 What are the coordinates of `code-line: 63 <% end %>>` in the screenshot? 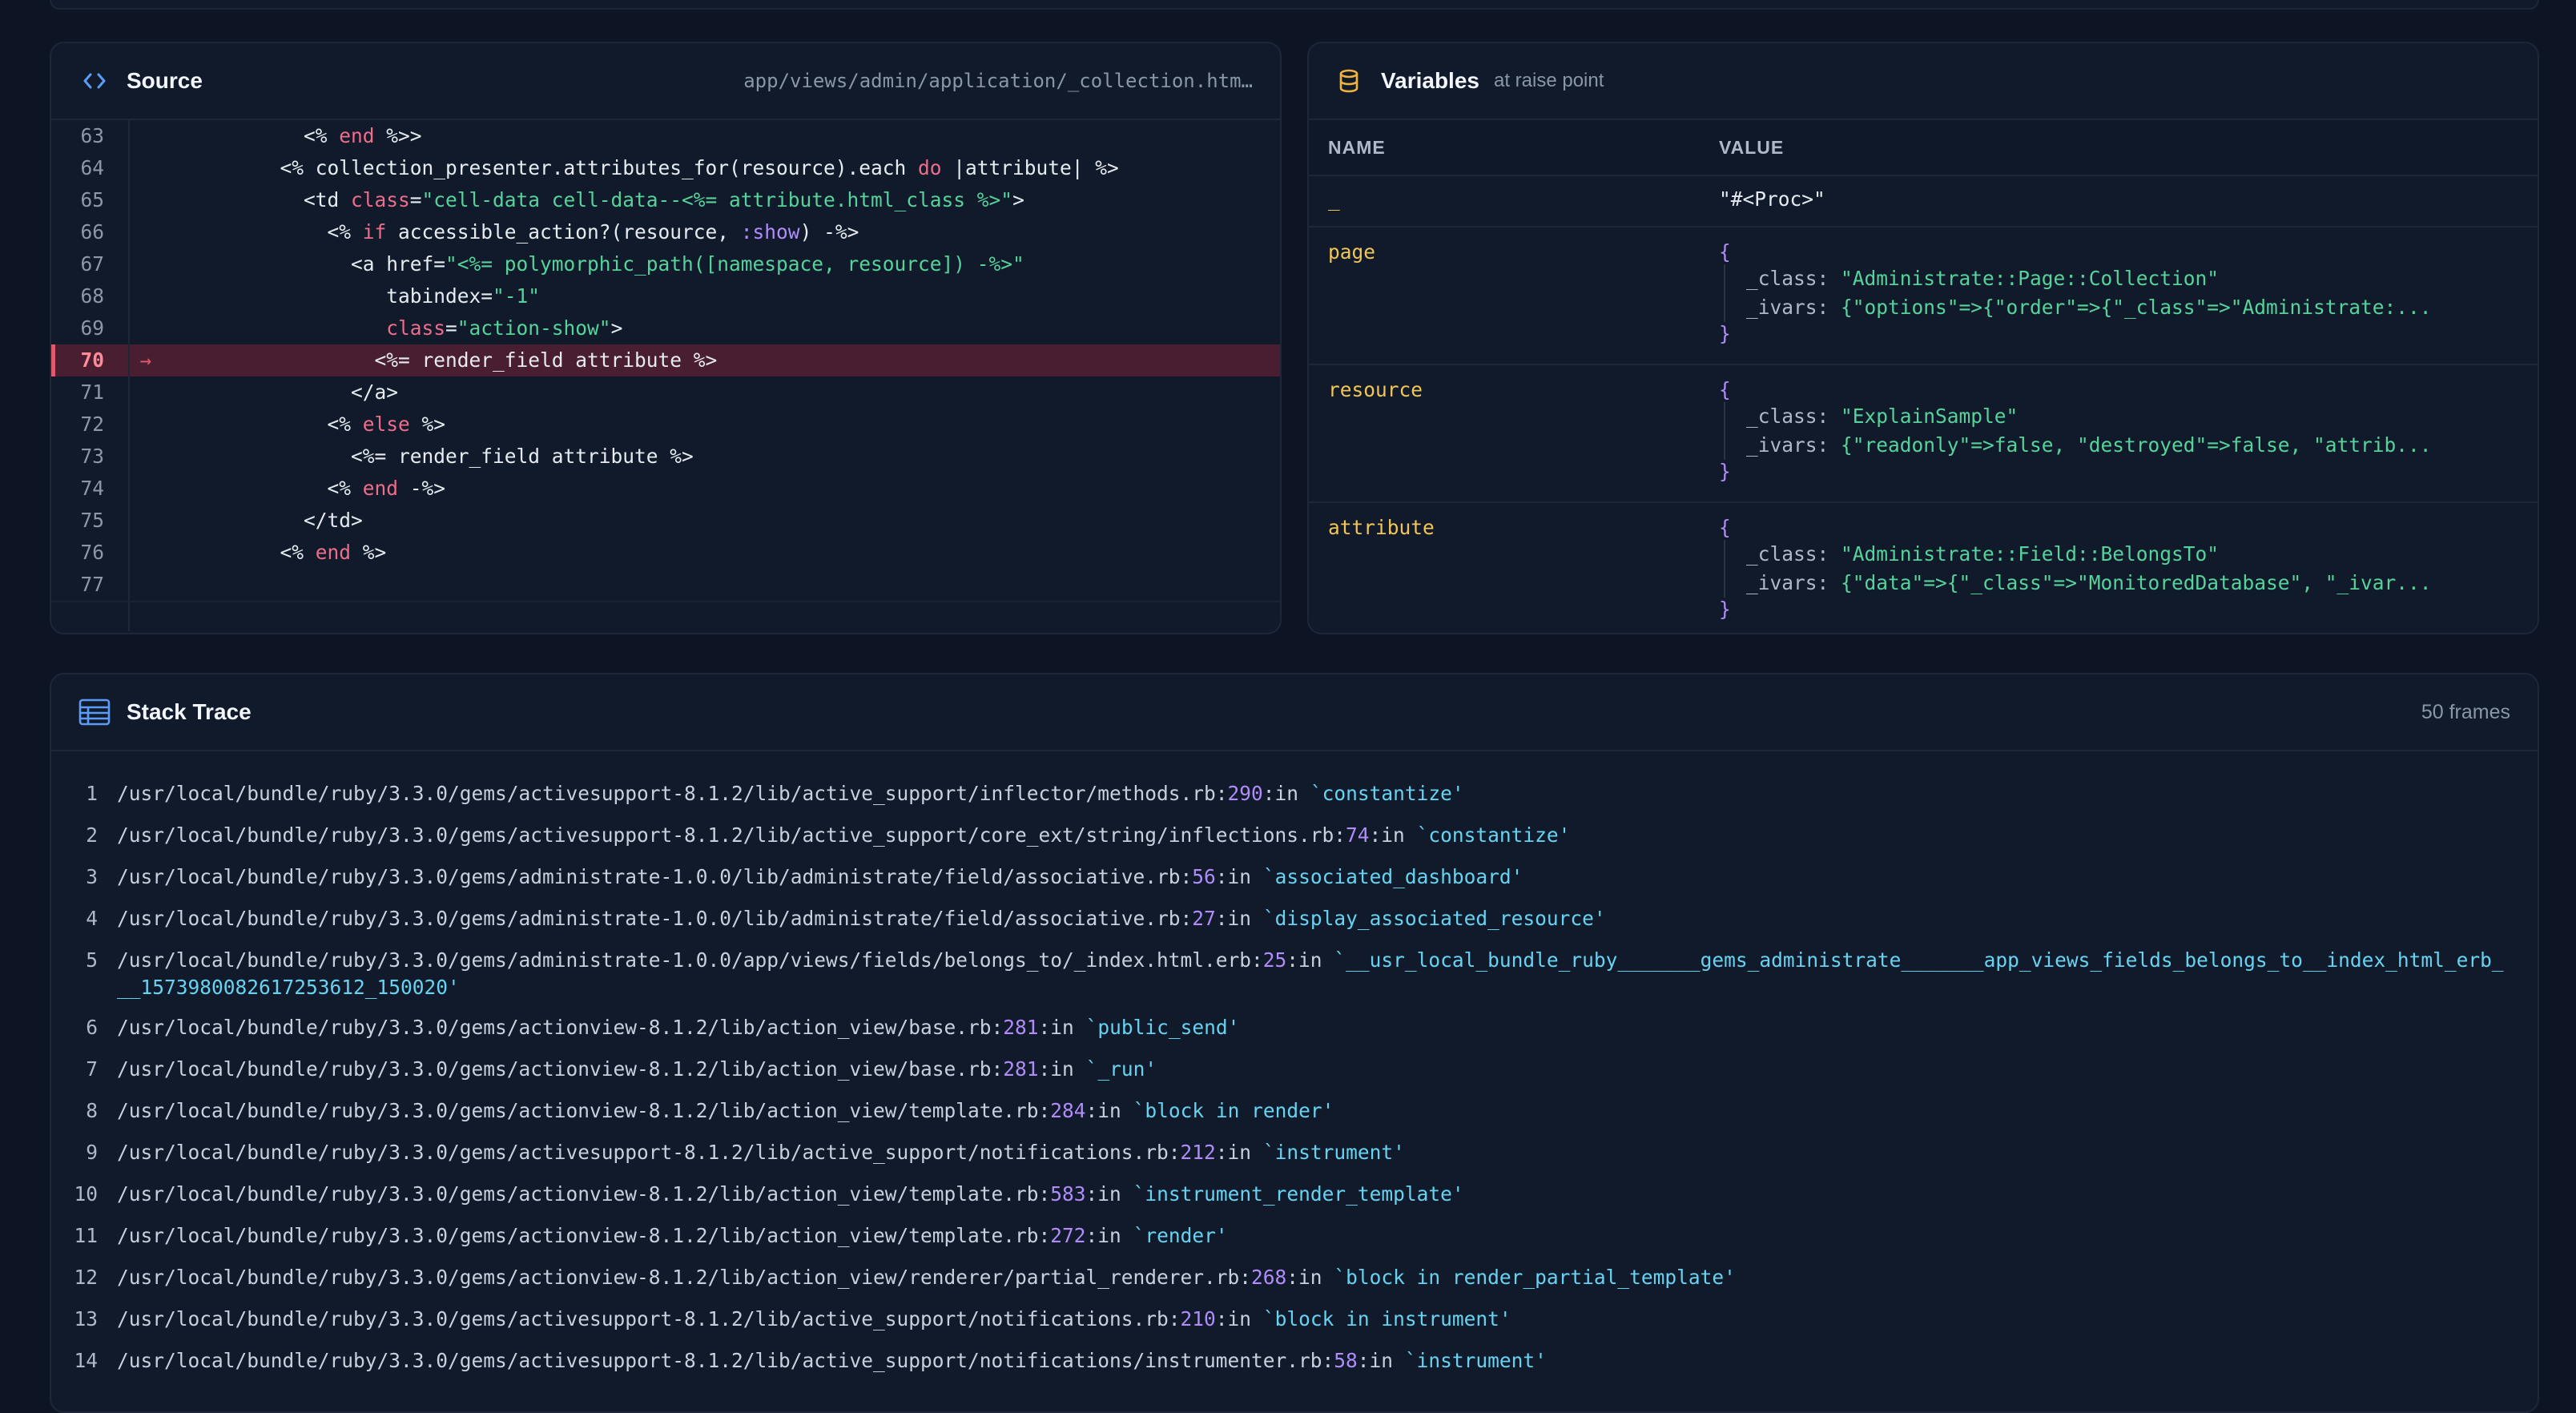 It's located at (665, 136).